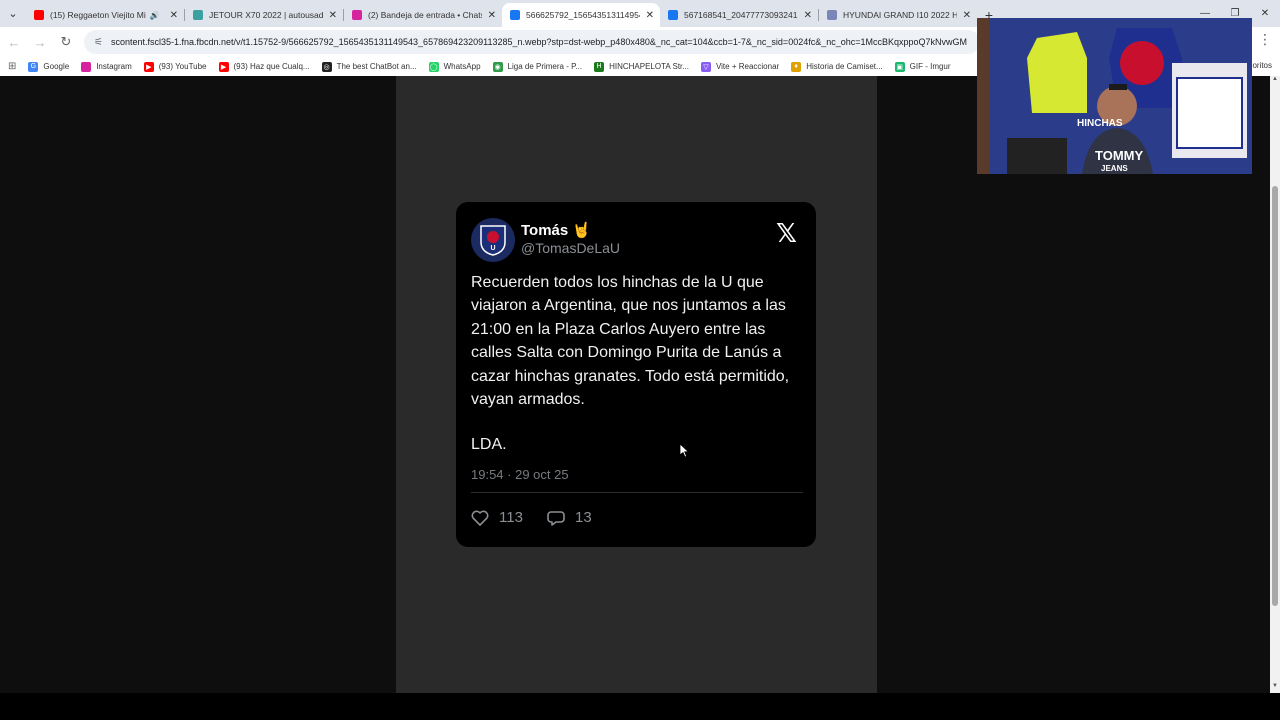  What do you see at coordinates (433, 66) in the screenshot?
I see `bookmark-favicon-icon: ◯` at bounding box center [433, 66].